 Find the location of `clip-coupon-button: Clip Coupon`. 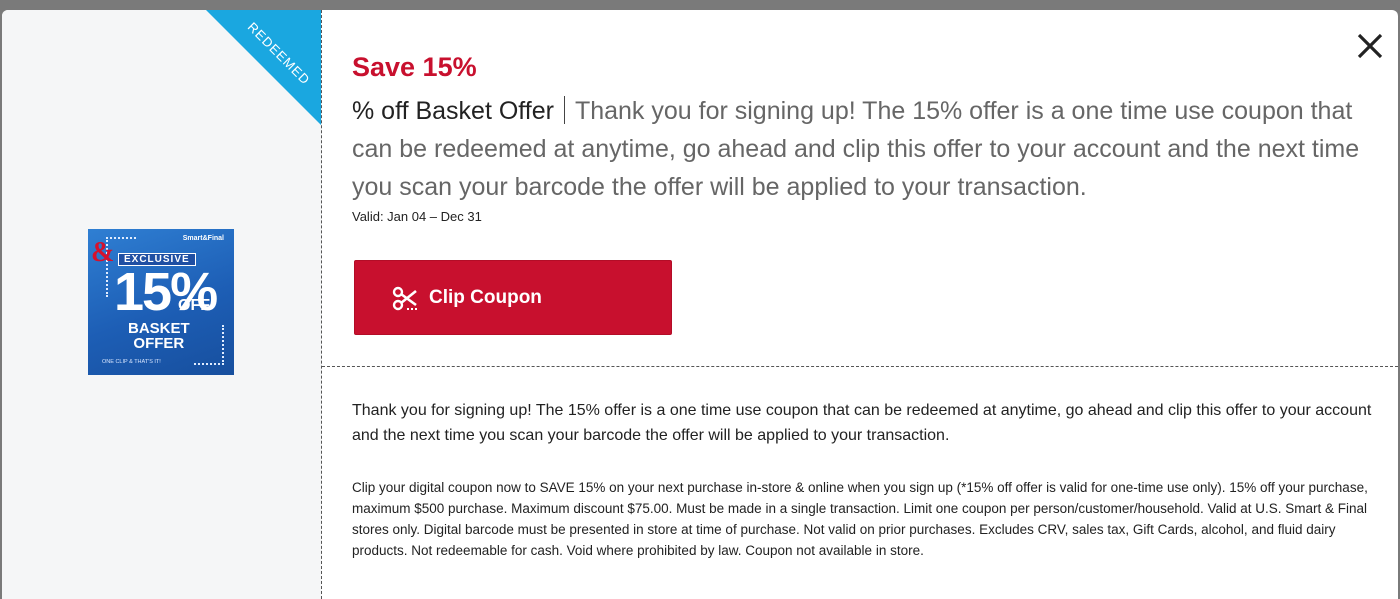

clip-coupon-button: Clip Coupon is located at coordinates (513, 297).